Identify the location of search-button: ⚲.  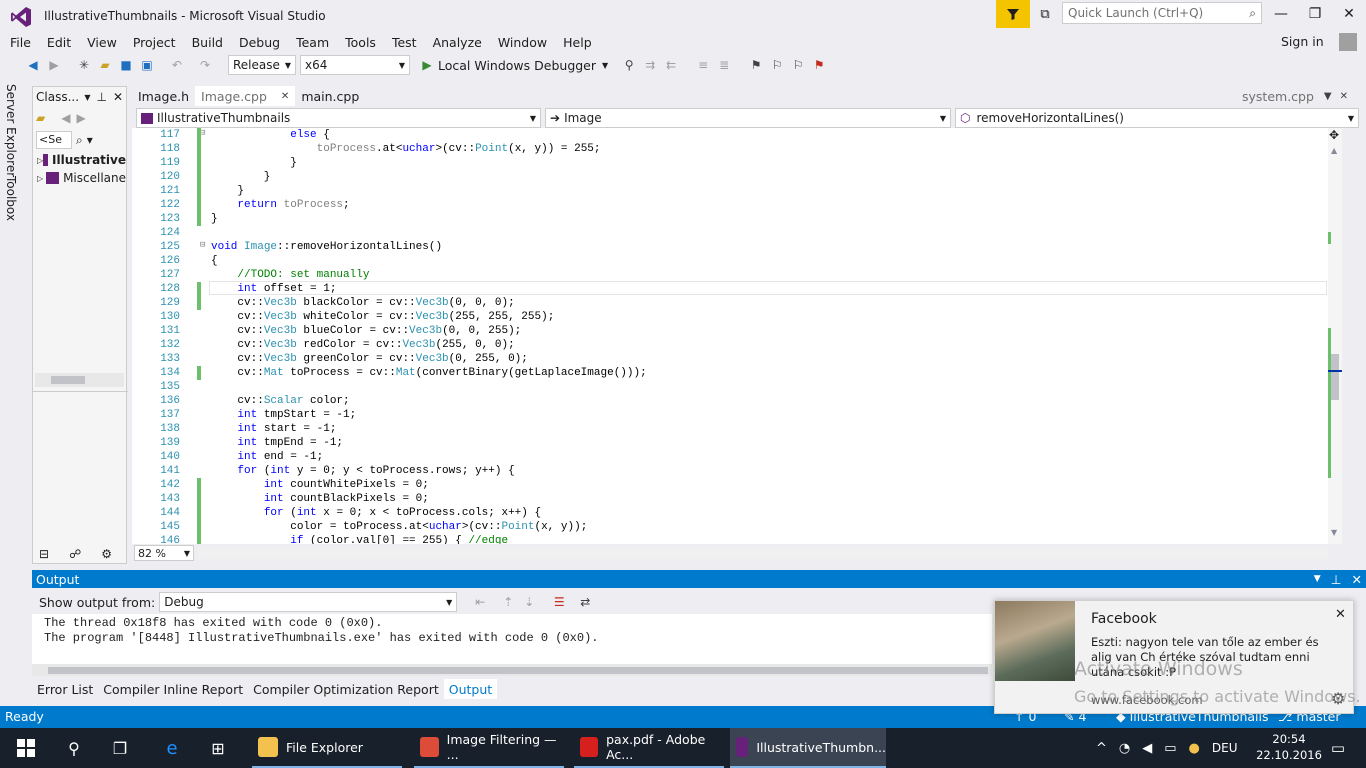
(74, 748).